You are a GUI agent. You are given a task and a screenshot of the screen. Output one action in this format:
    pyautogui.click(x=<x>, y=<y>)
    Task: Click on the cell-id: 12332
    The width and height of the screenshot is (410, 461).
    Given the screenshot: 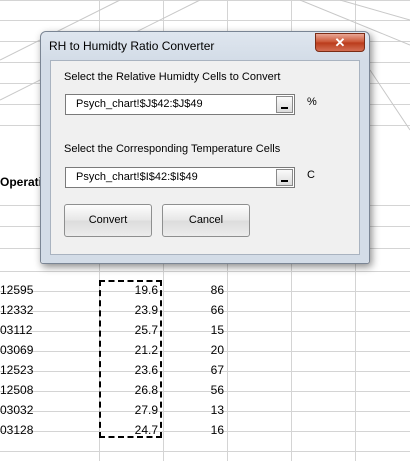 What is the action you would take?
    pyautogui.click(x=48, y=310)
    